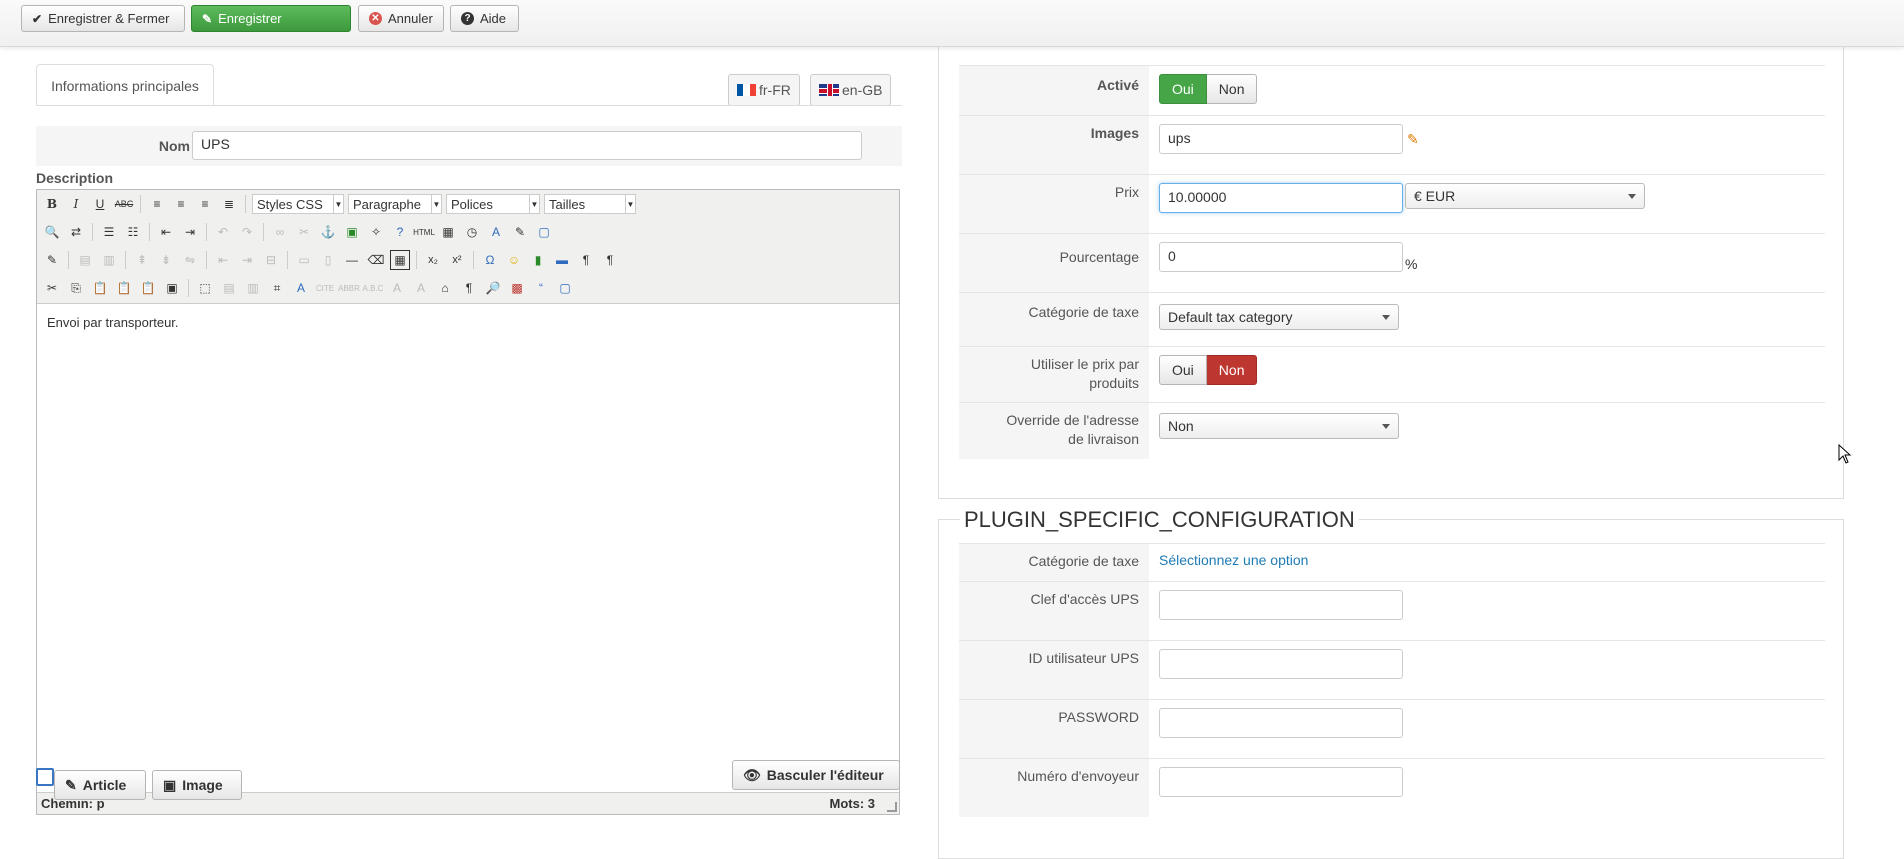 Image resolution: width=1904 pixels, height=859 pixels. Describe the element at coordinates (541, 288) in the screenshot. I see `blockquote-icon: “` at that location.